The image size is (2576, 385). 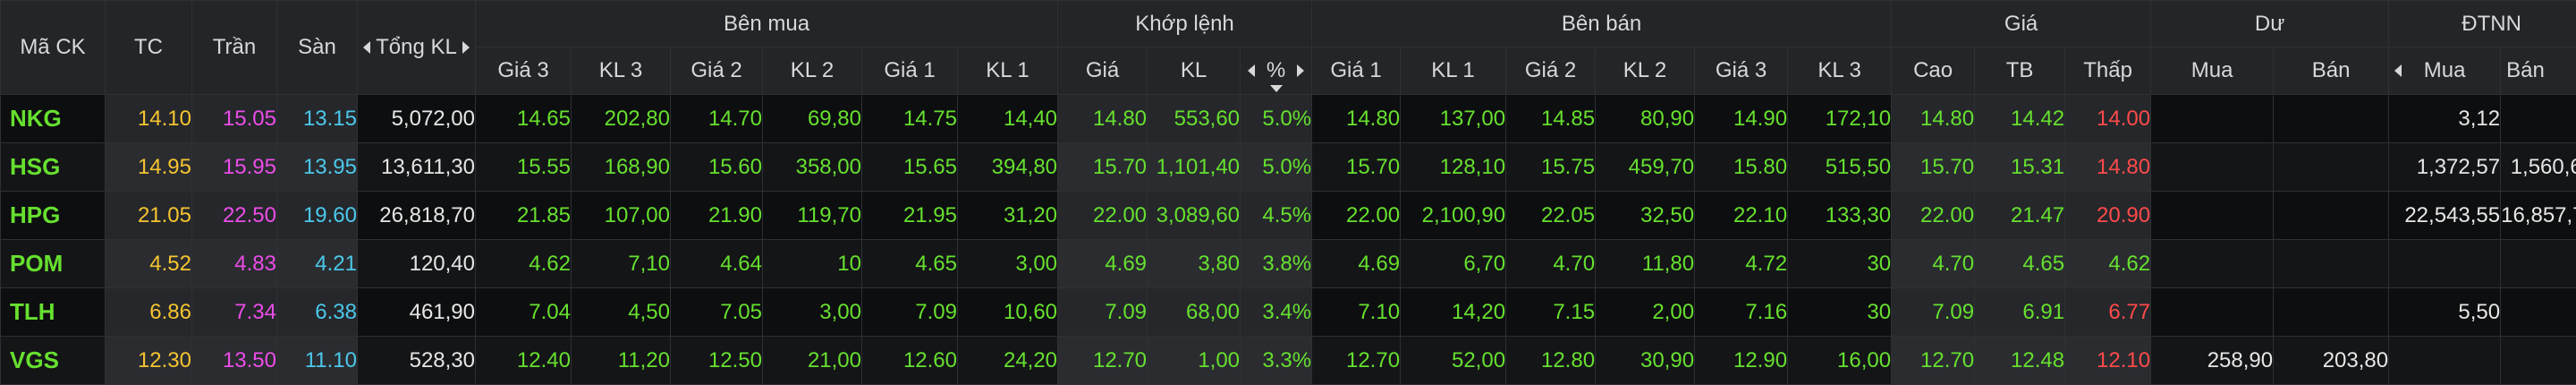 What do you see at coordinates (2538, 216) in the screenshot?
I see `cell-foreign-sell: 16,857,73` at bounding box center [2538, 216].